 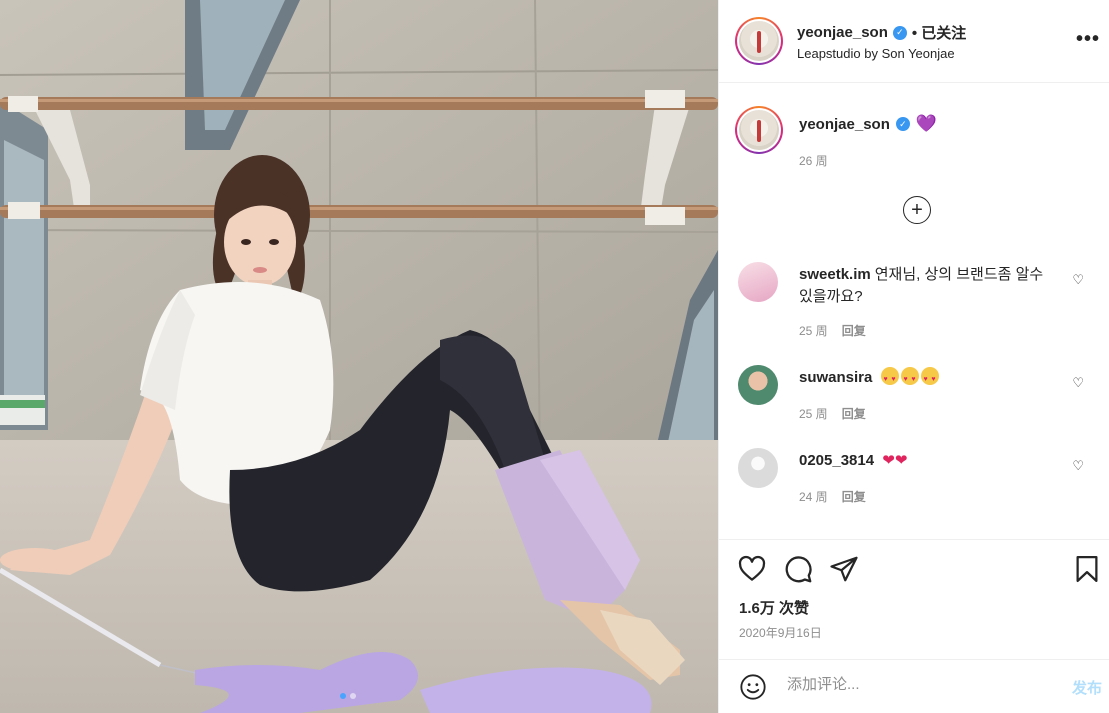 What do you see at coordinates (813, 160) in the screenshot?
I see `caption-time: 26 周` at bounding box center [813, 160].